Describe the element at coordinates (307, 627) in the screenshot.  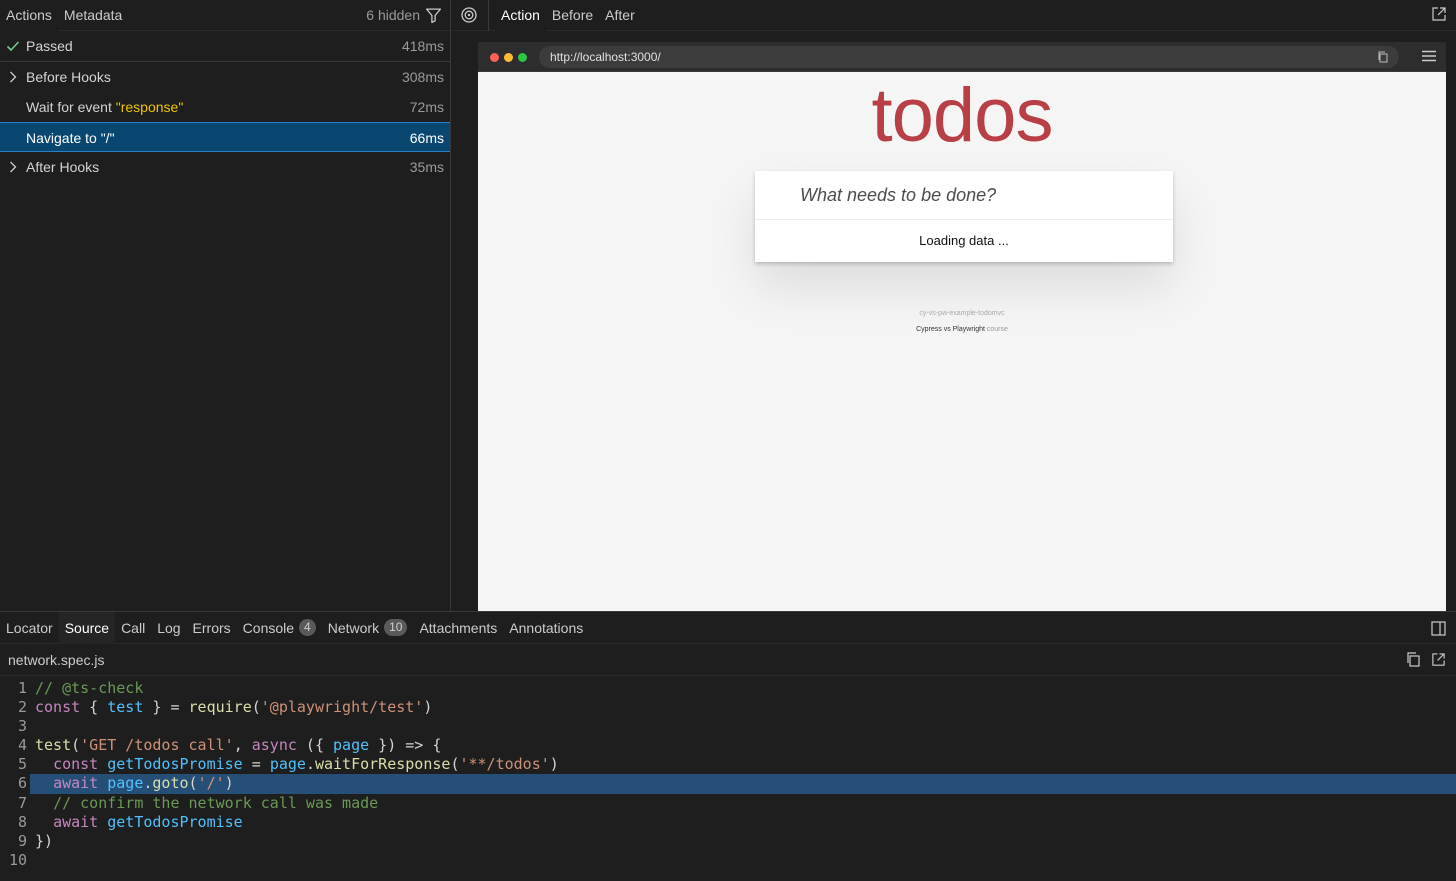
I see `count-badge: 4` at that location.